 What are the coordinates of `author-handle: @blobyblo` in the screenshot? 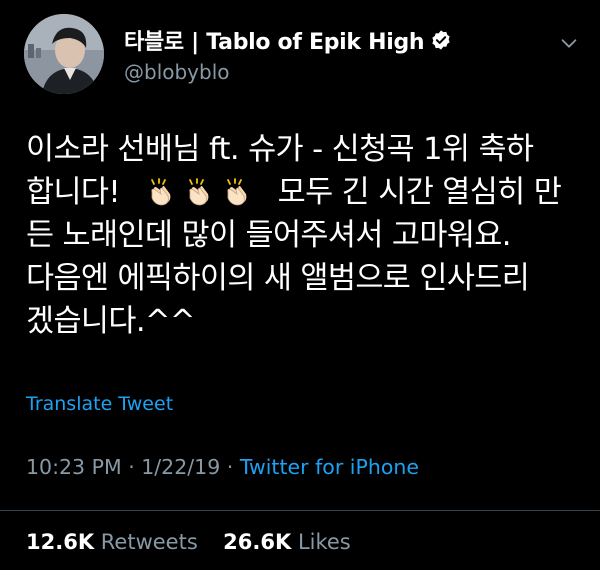 It's located at (177, 72).